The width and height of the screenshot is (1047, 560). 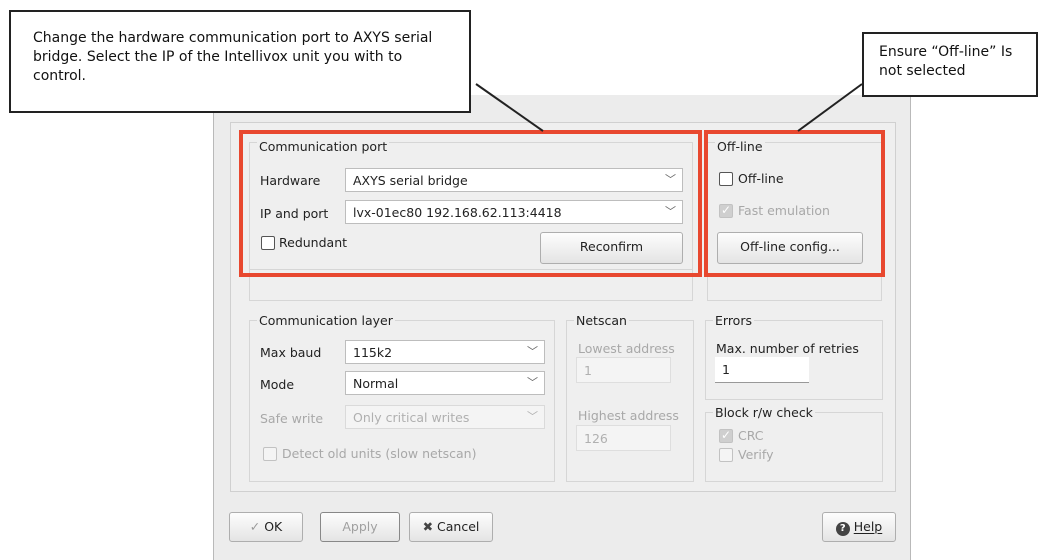 What do you see at coordinates (291, 352) in the screenshot?
I see `max-baud-label: Max baud` at bounding box center [291, 352].